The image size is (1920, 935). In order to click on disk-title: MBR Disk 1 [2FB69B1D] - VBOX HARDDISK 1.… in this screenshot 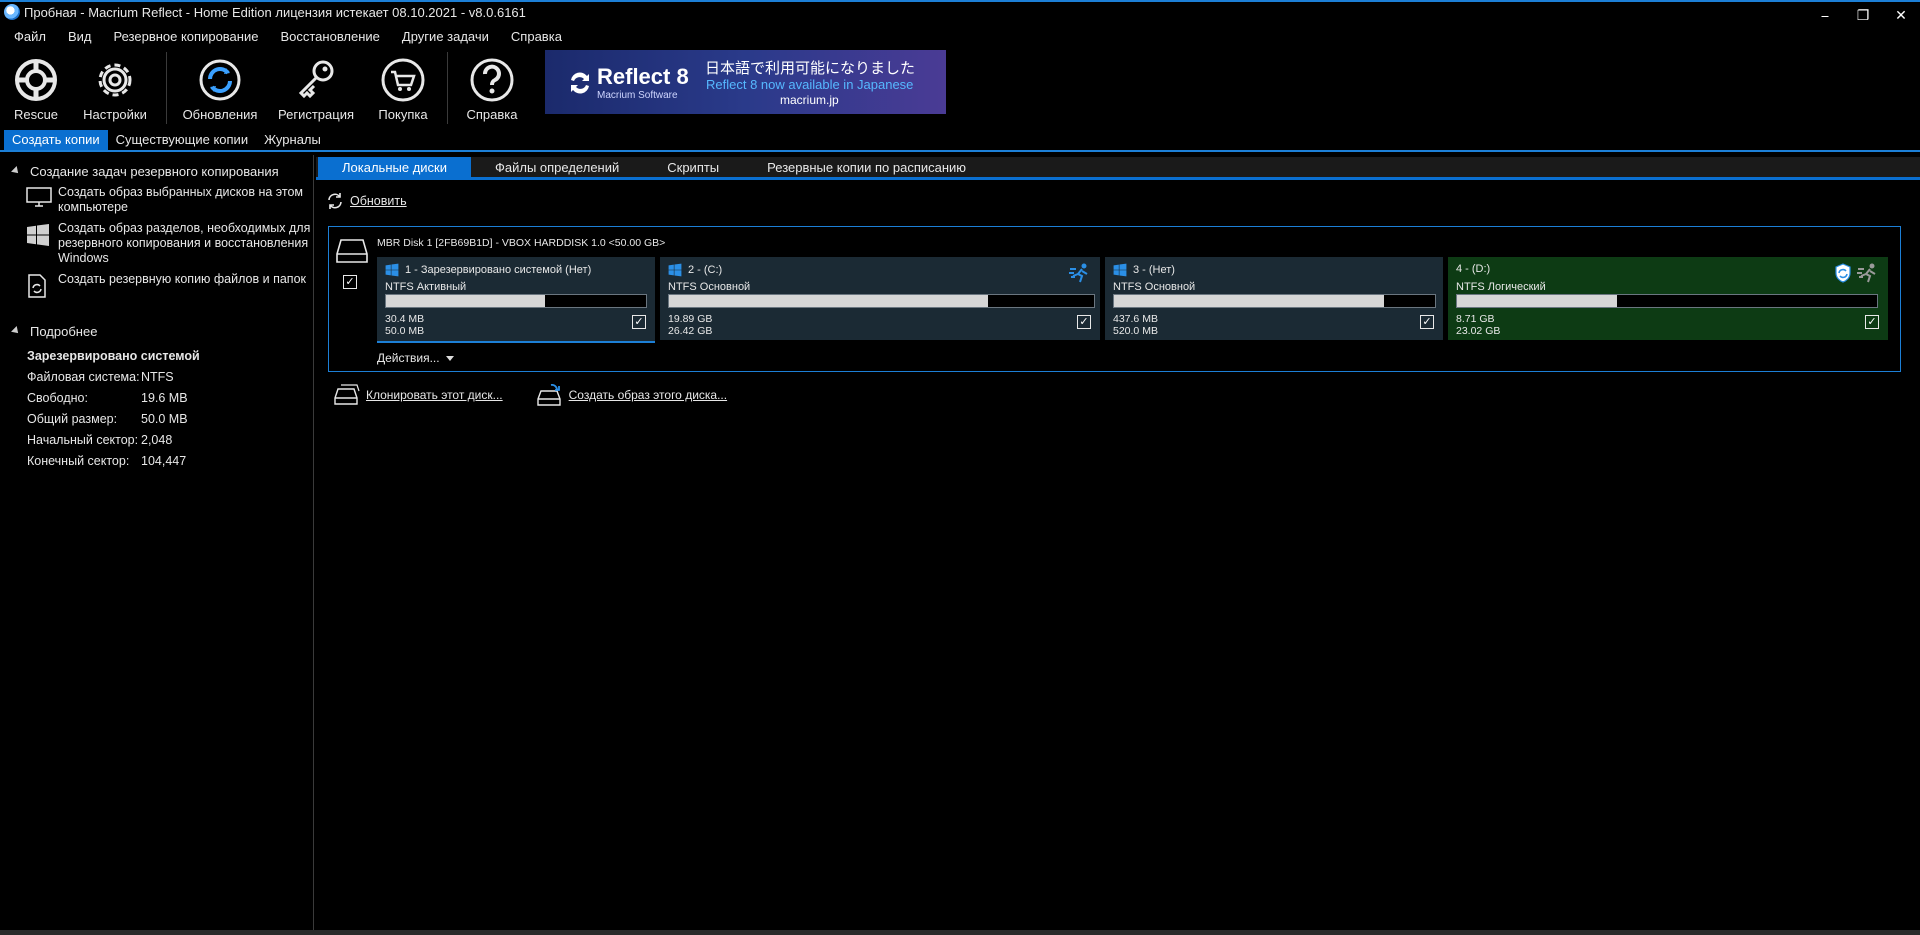, I will do `click(521, 243)`.